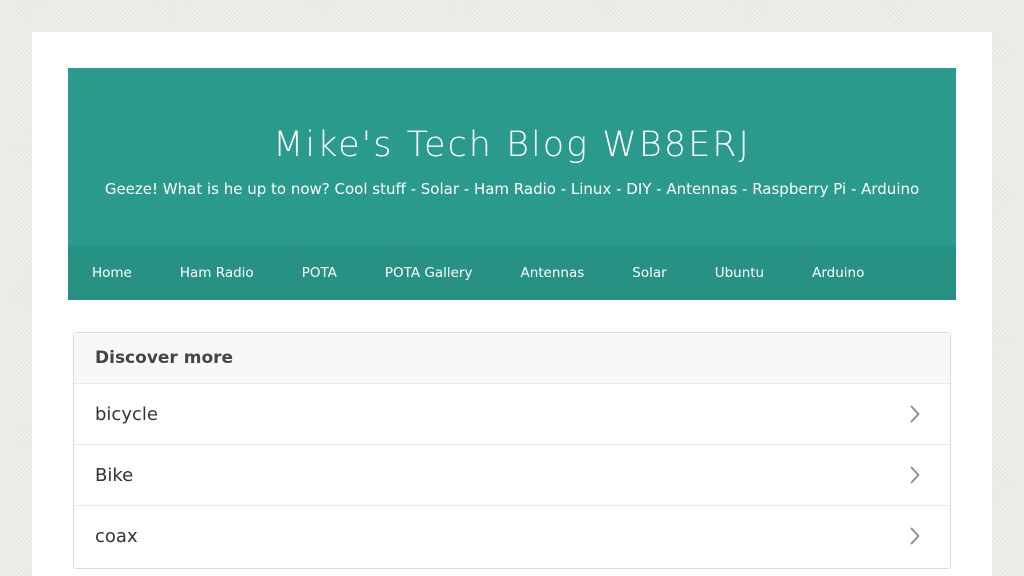 This screenshot has height=576, width=1024. What do you see at coordinates (512, 413) in the screenshot?
I see `discover-item-bicycle: bicycle` at bounding box center [512, 413].